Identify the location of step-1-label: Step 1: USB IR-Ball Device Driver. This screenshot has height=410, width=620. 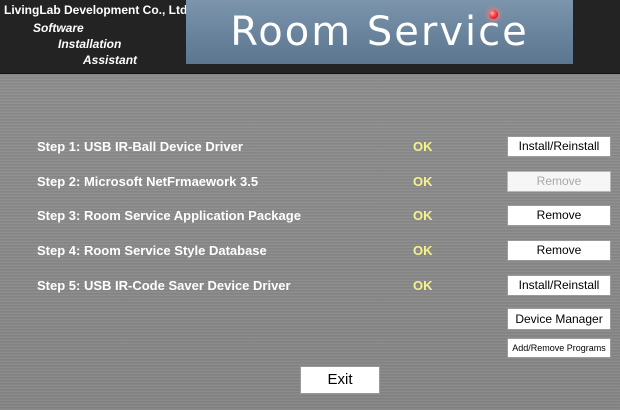
(140, 146).